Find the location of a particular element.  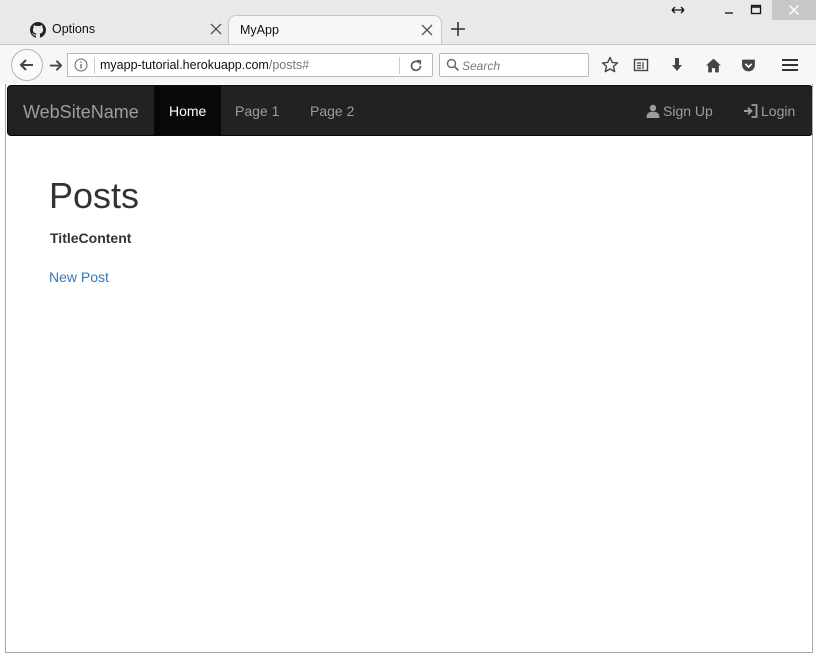

url-text: myapp-tutorial.herokuapp.com/posts# is located at coordinates (204, 65).